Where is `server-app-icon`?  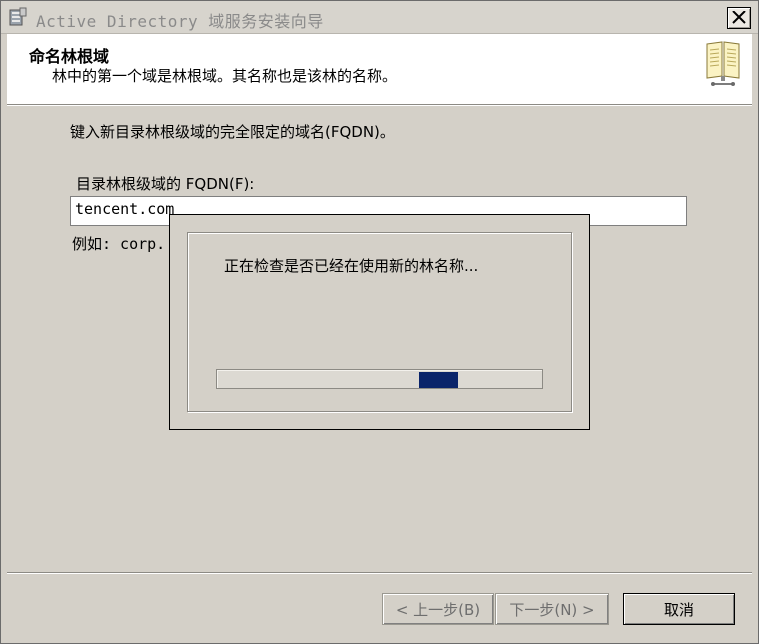
server-app-icon is located at coordinates (18, 16).